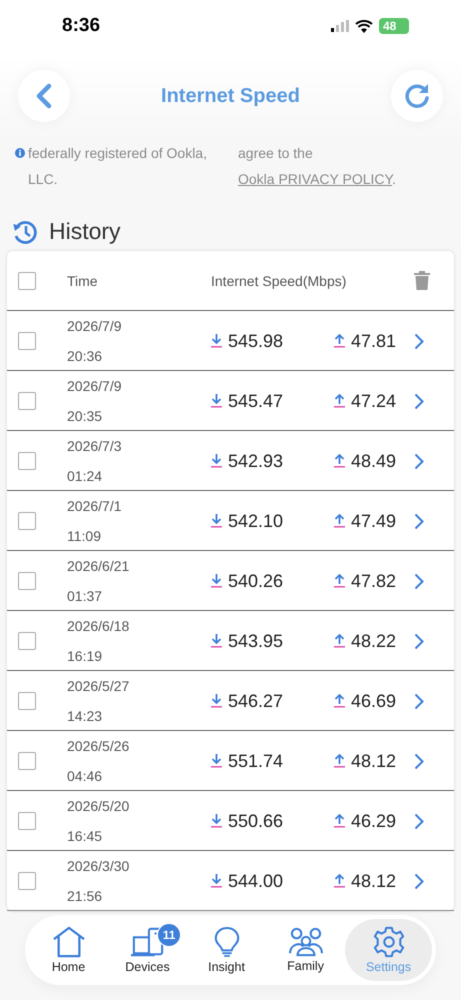  I want to click on download-speed: 542.93, so click(256, 461).